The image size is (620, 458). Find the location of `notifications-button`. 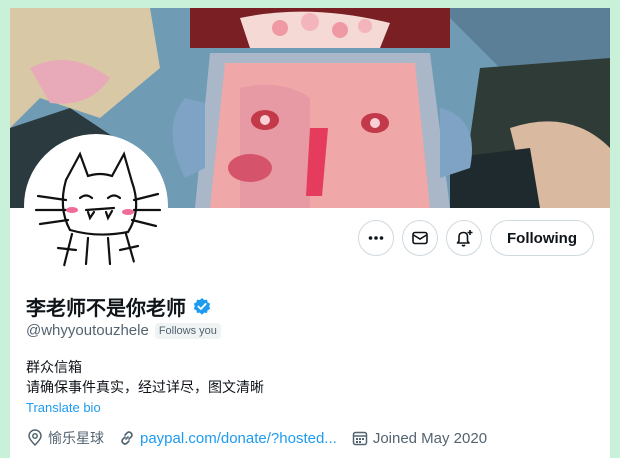

notifications-button is located at coordinates (464, 238).